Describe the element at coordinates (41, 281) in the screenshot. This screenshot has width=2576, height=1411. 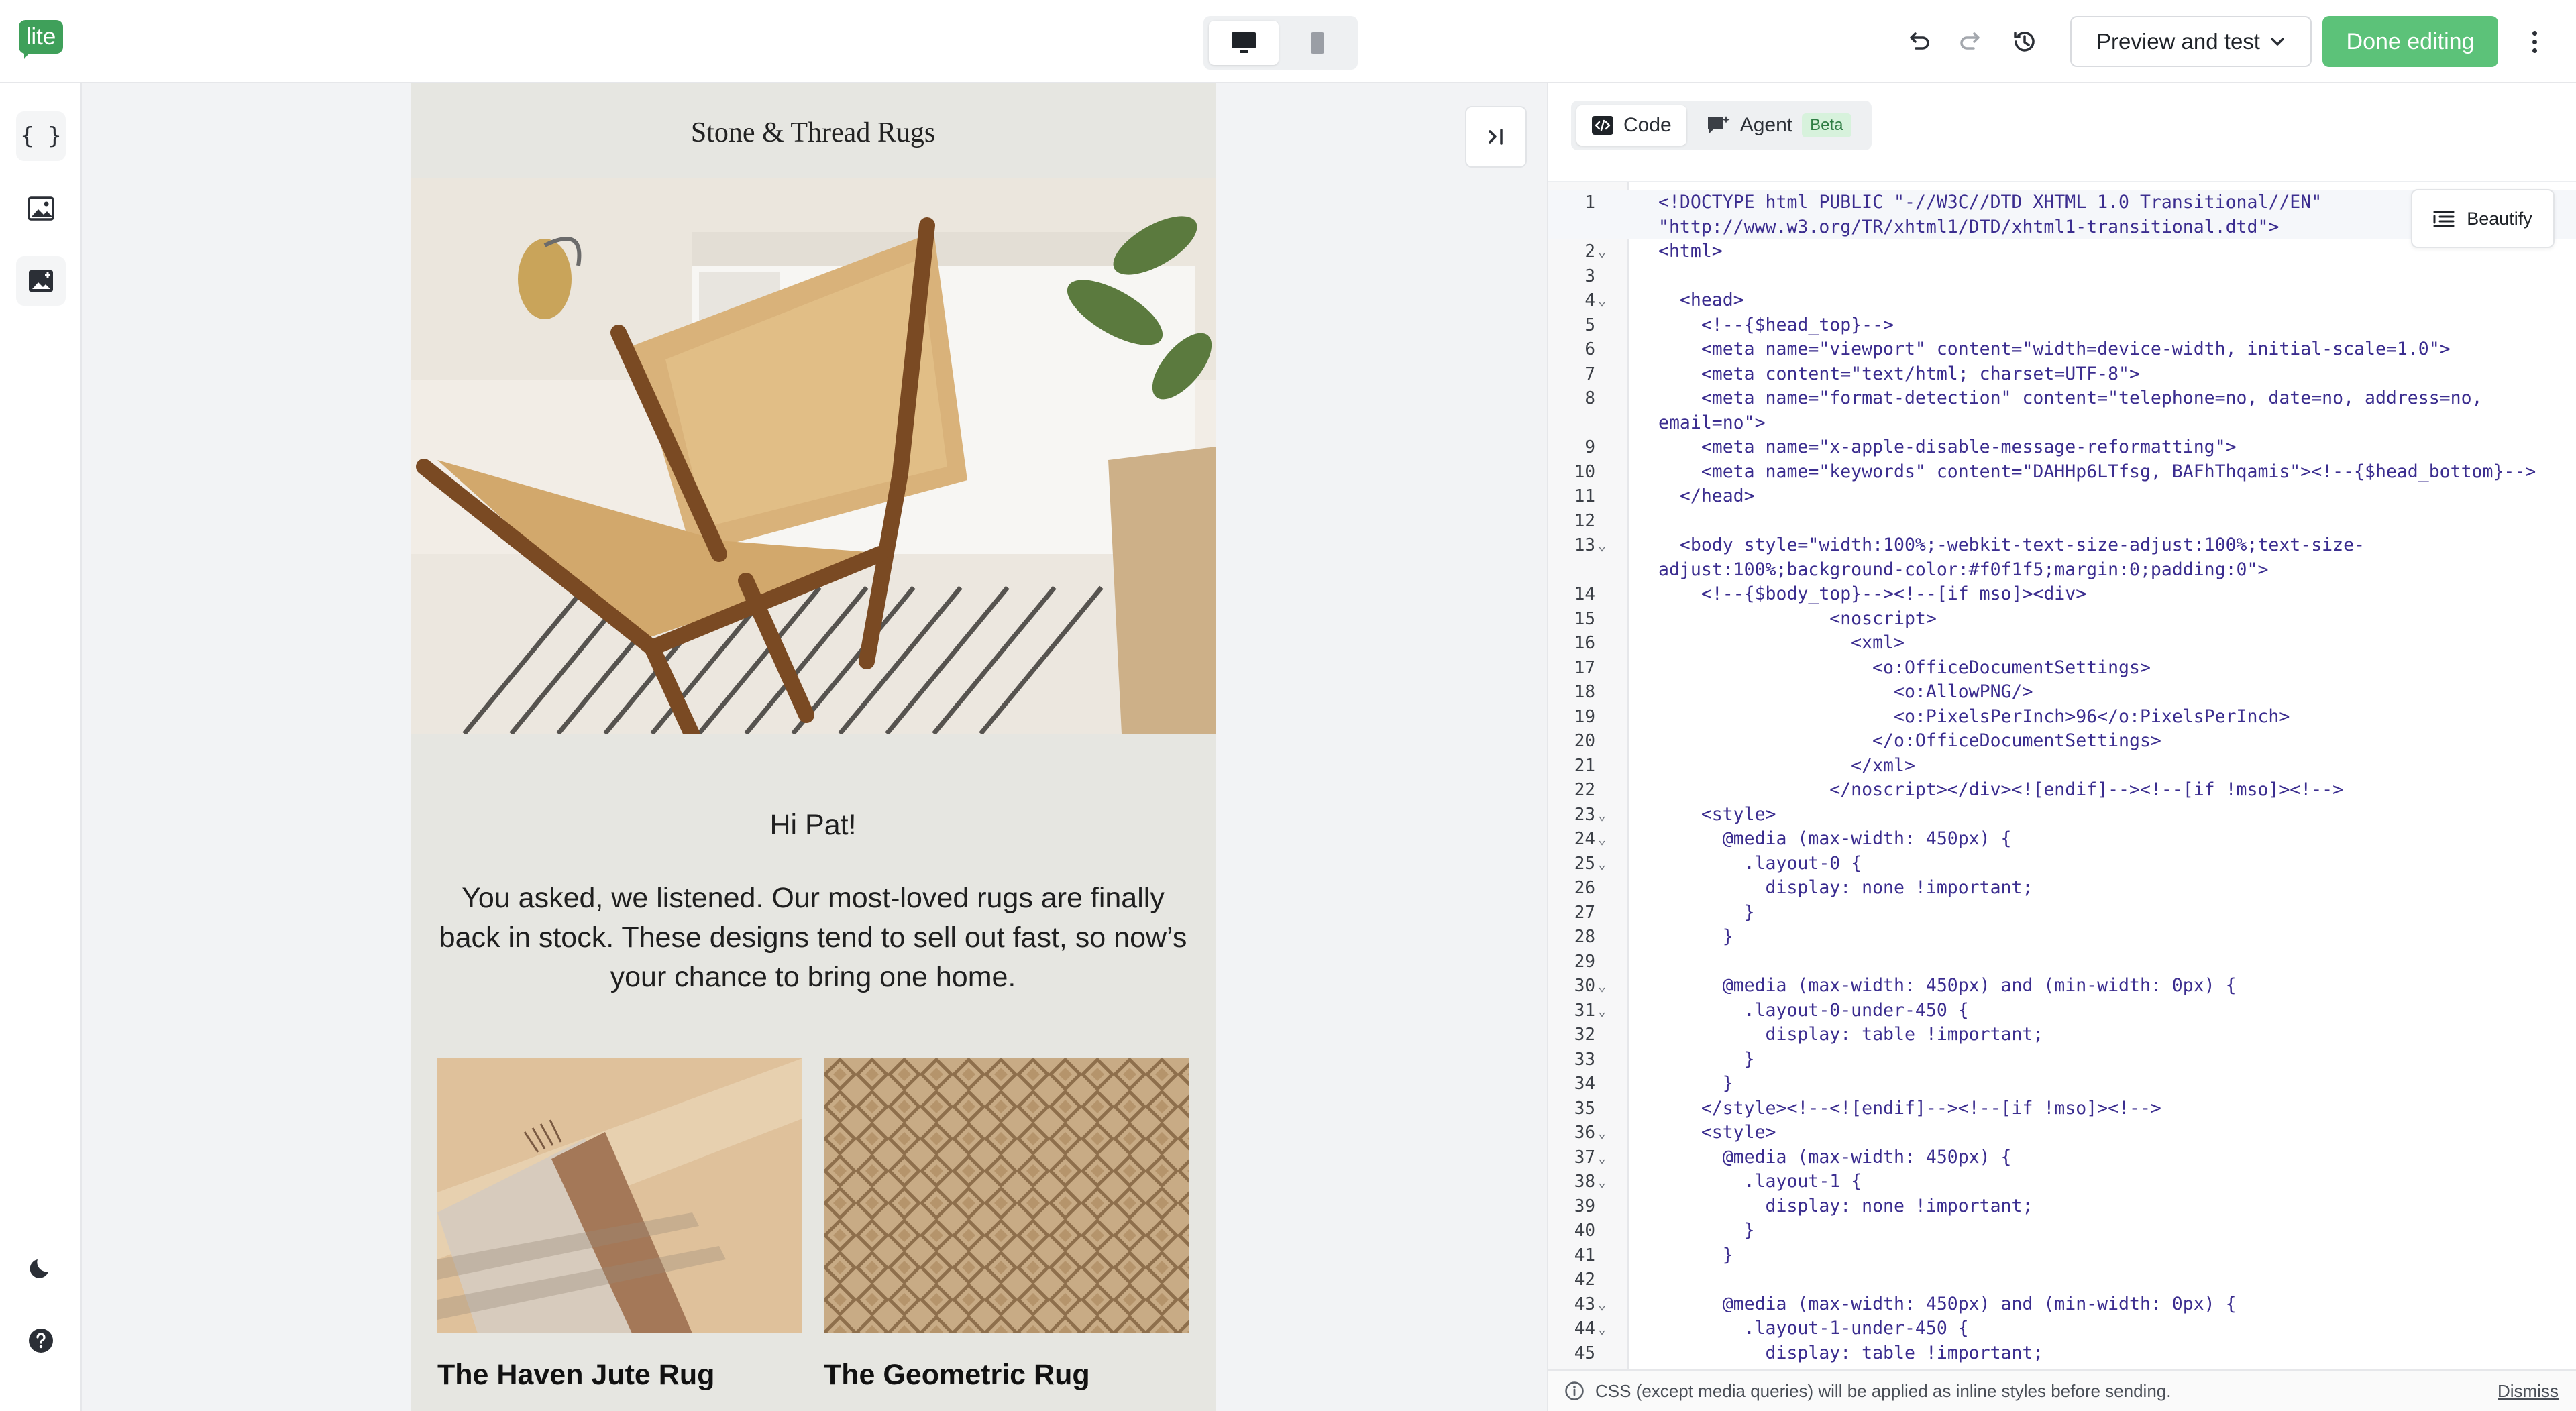
I see `add-image-button` at that location.